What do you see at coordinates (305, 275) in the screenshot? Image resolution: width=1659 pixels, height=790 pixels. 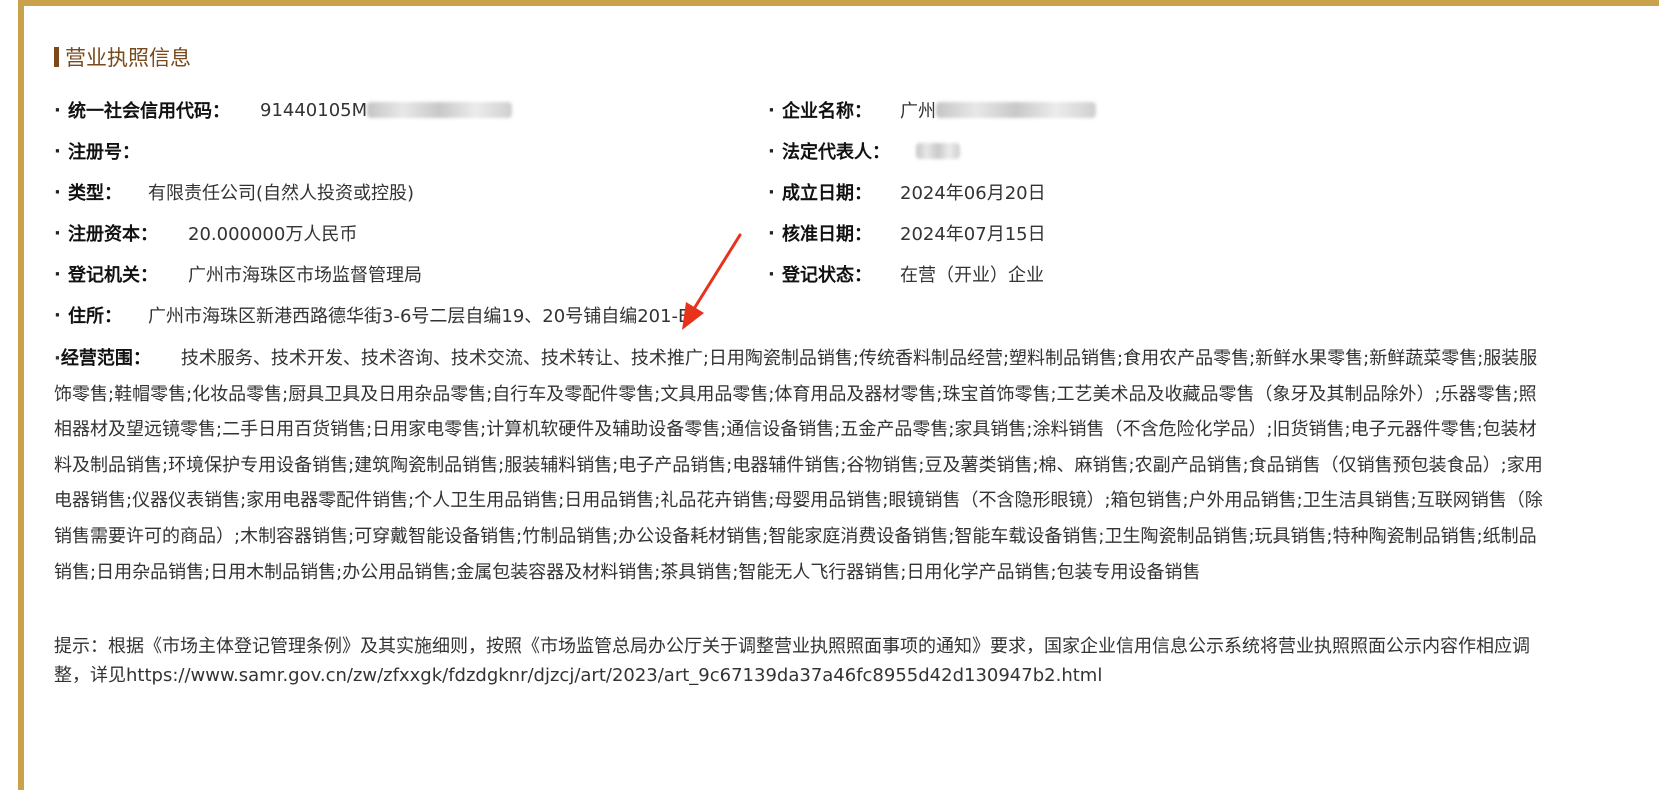 I see `field-value: 广州市海珠区市场监督管理局` at bounding box center [305, 275].